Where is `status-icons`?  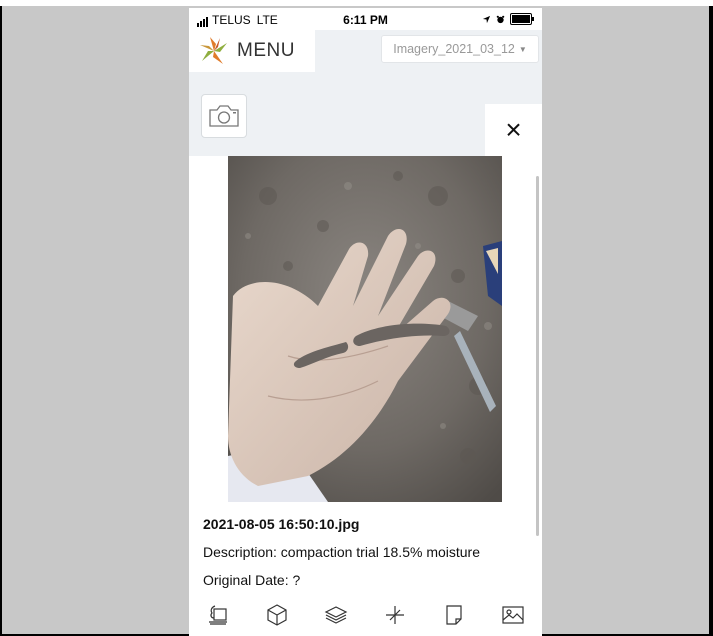 status-icons is located at coordinates (508, 19).